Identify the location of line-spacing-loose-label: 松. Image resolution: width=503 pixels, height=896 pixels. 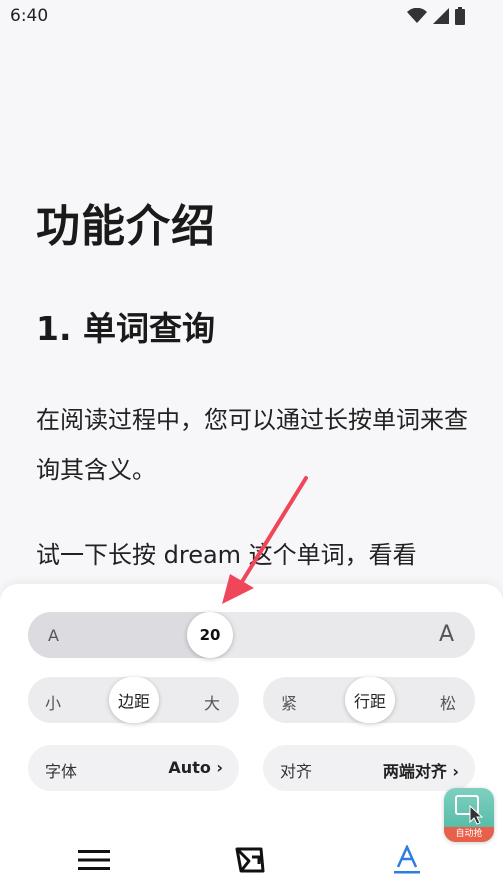
(448, 702).